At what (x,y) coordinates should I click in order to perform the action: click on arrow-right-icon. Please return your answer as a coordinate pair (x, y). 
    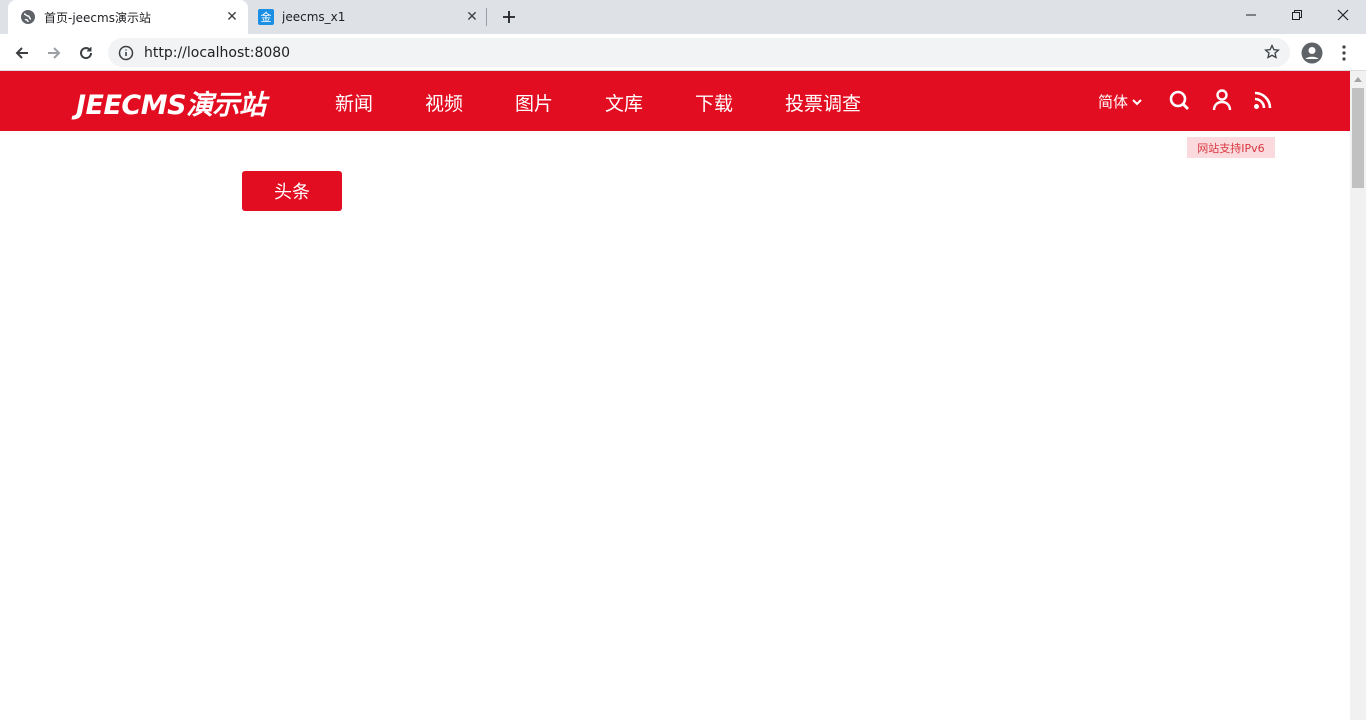
    Looking at the image, I should click on (54, 53).